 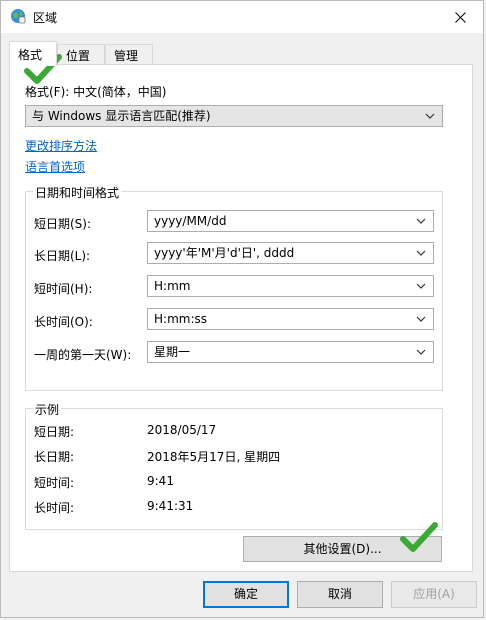 What do you see at coordinates (83, 355) in the screenshot?
I see `first-day-of-week-label: 一周的第一天(W):` at bounding box center [83, 355].